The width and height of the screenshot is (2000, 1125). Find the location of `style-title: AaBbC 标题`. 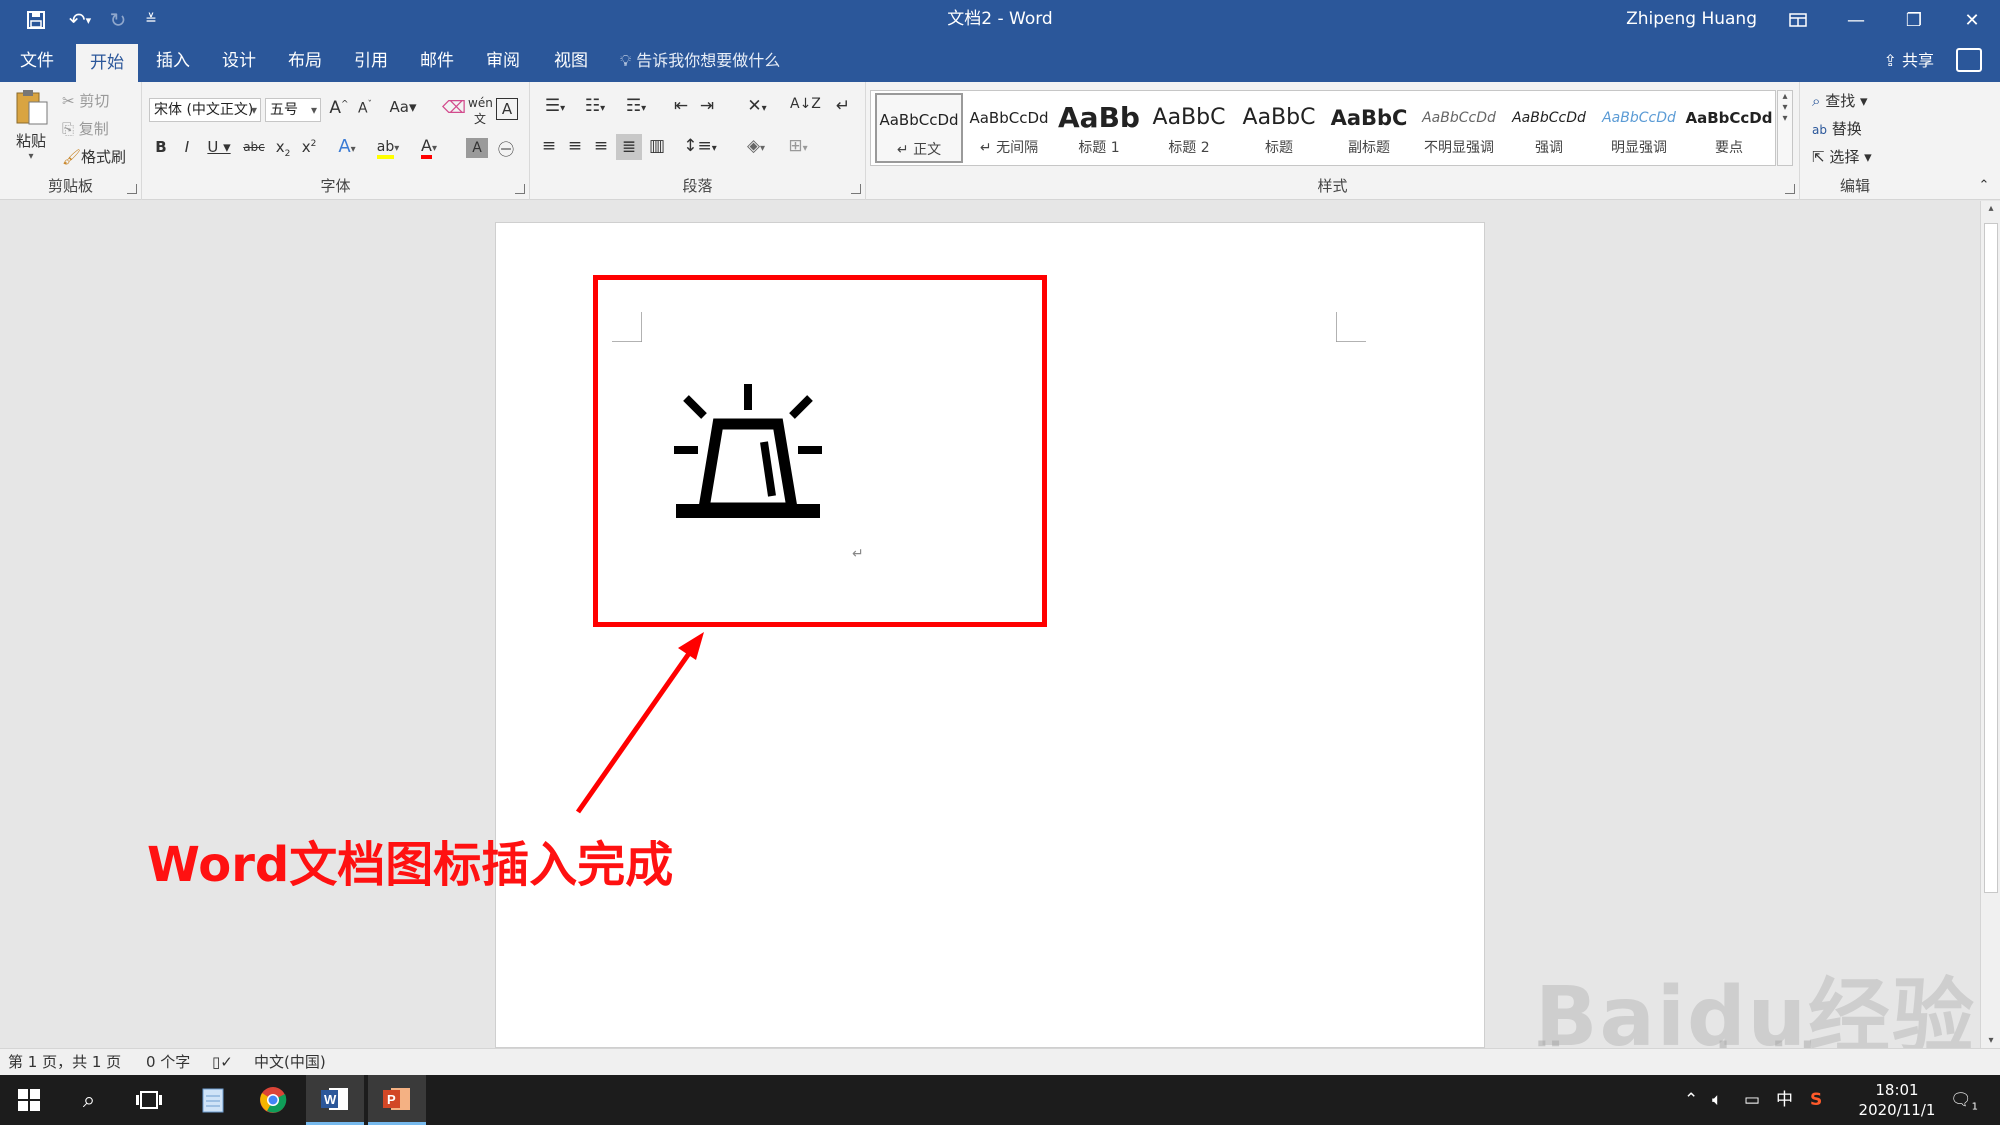

style-title: AaBbC 标题 is located at coordinates (1279, 128).